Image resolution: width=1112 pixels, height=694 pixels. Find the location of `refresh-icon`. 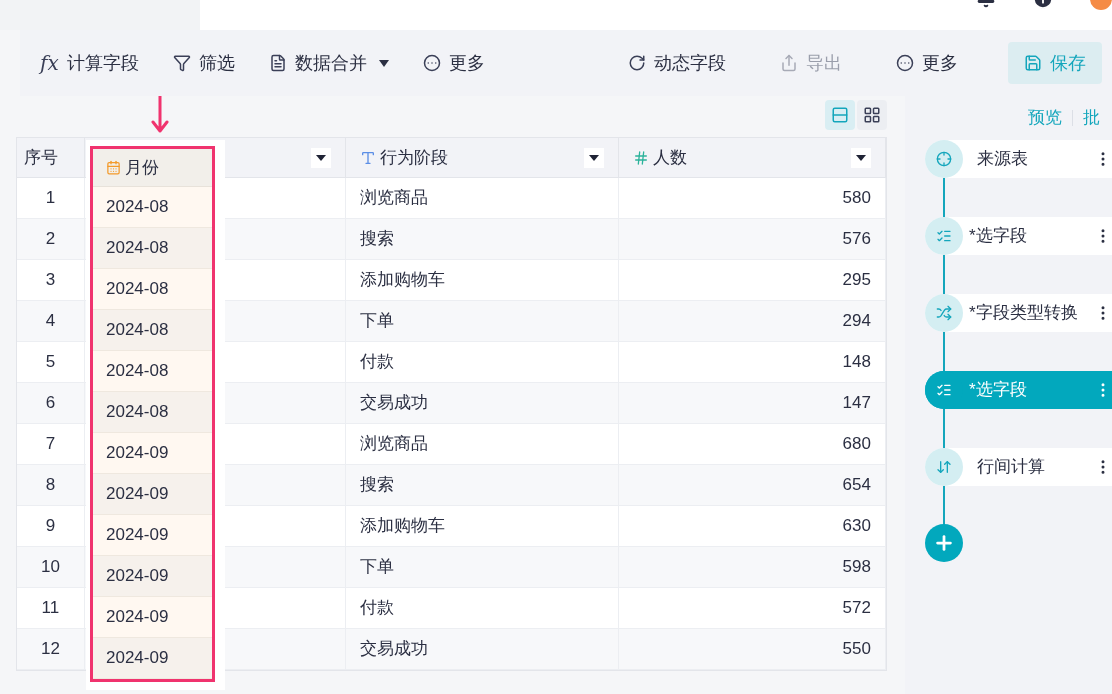

refresh-icon is located at coordinates (637, 63).